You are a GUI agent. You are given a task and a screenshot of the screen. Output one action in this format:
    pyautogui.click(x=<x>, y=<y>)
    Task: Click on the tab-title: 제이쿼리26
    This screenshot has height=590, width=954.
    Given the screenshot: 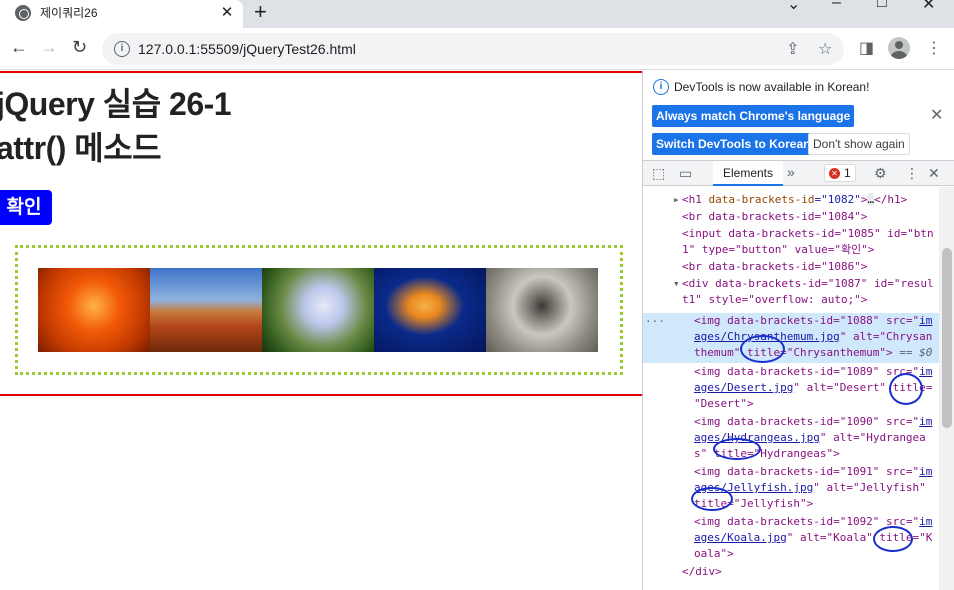 What is the action you would take?
    pyautogui.click(x=69, y=13)
    